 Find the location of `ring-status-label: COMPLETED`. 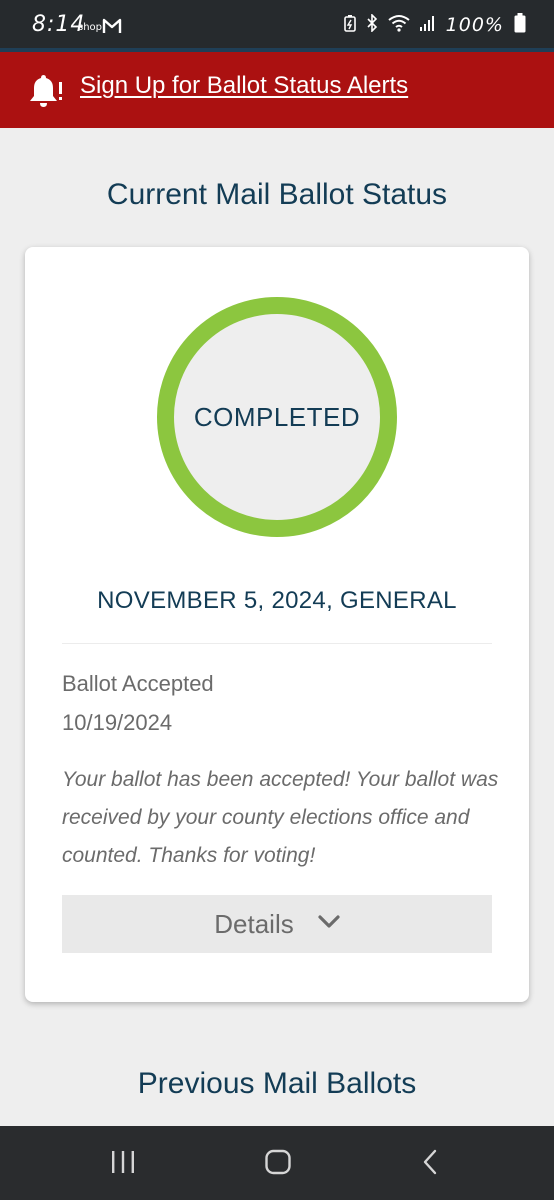

ring-status-label: COMPLETED is located at coordinates (277, 416).